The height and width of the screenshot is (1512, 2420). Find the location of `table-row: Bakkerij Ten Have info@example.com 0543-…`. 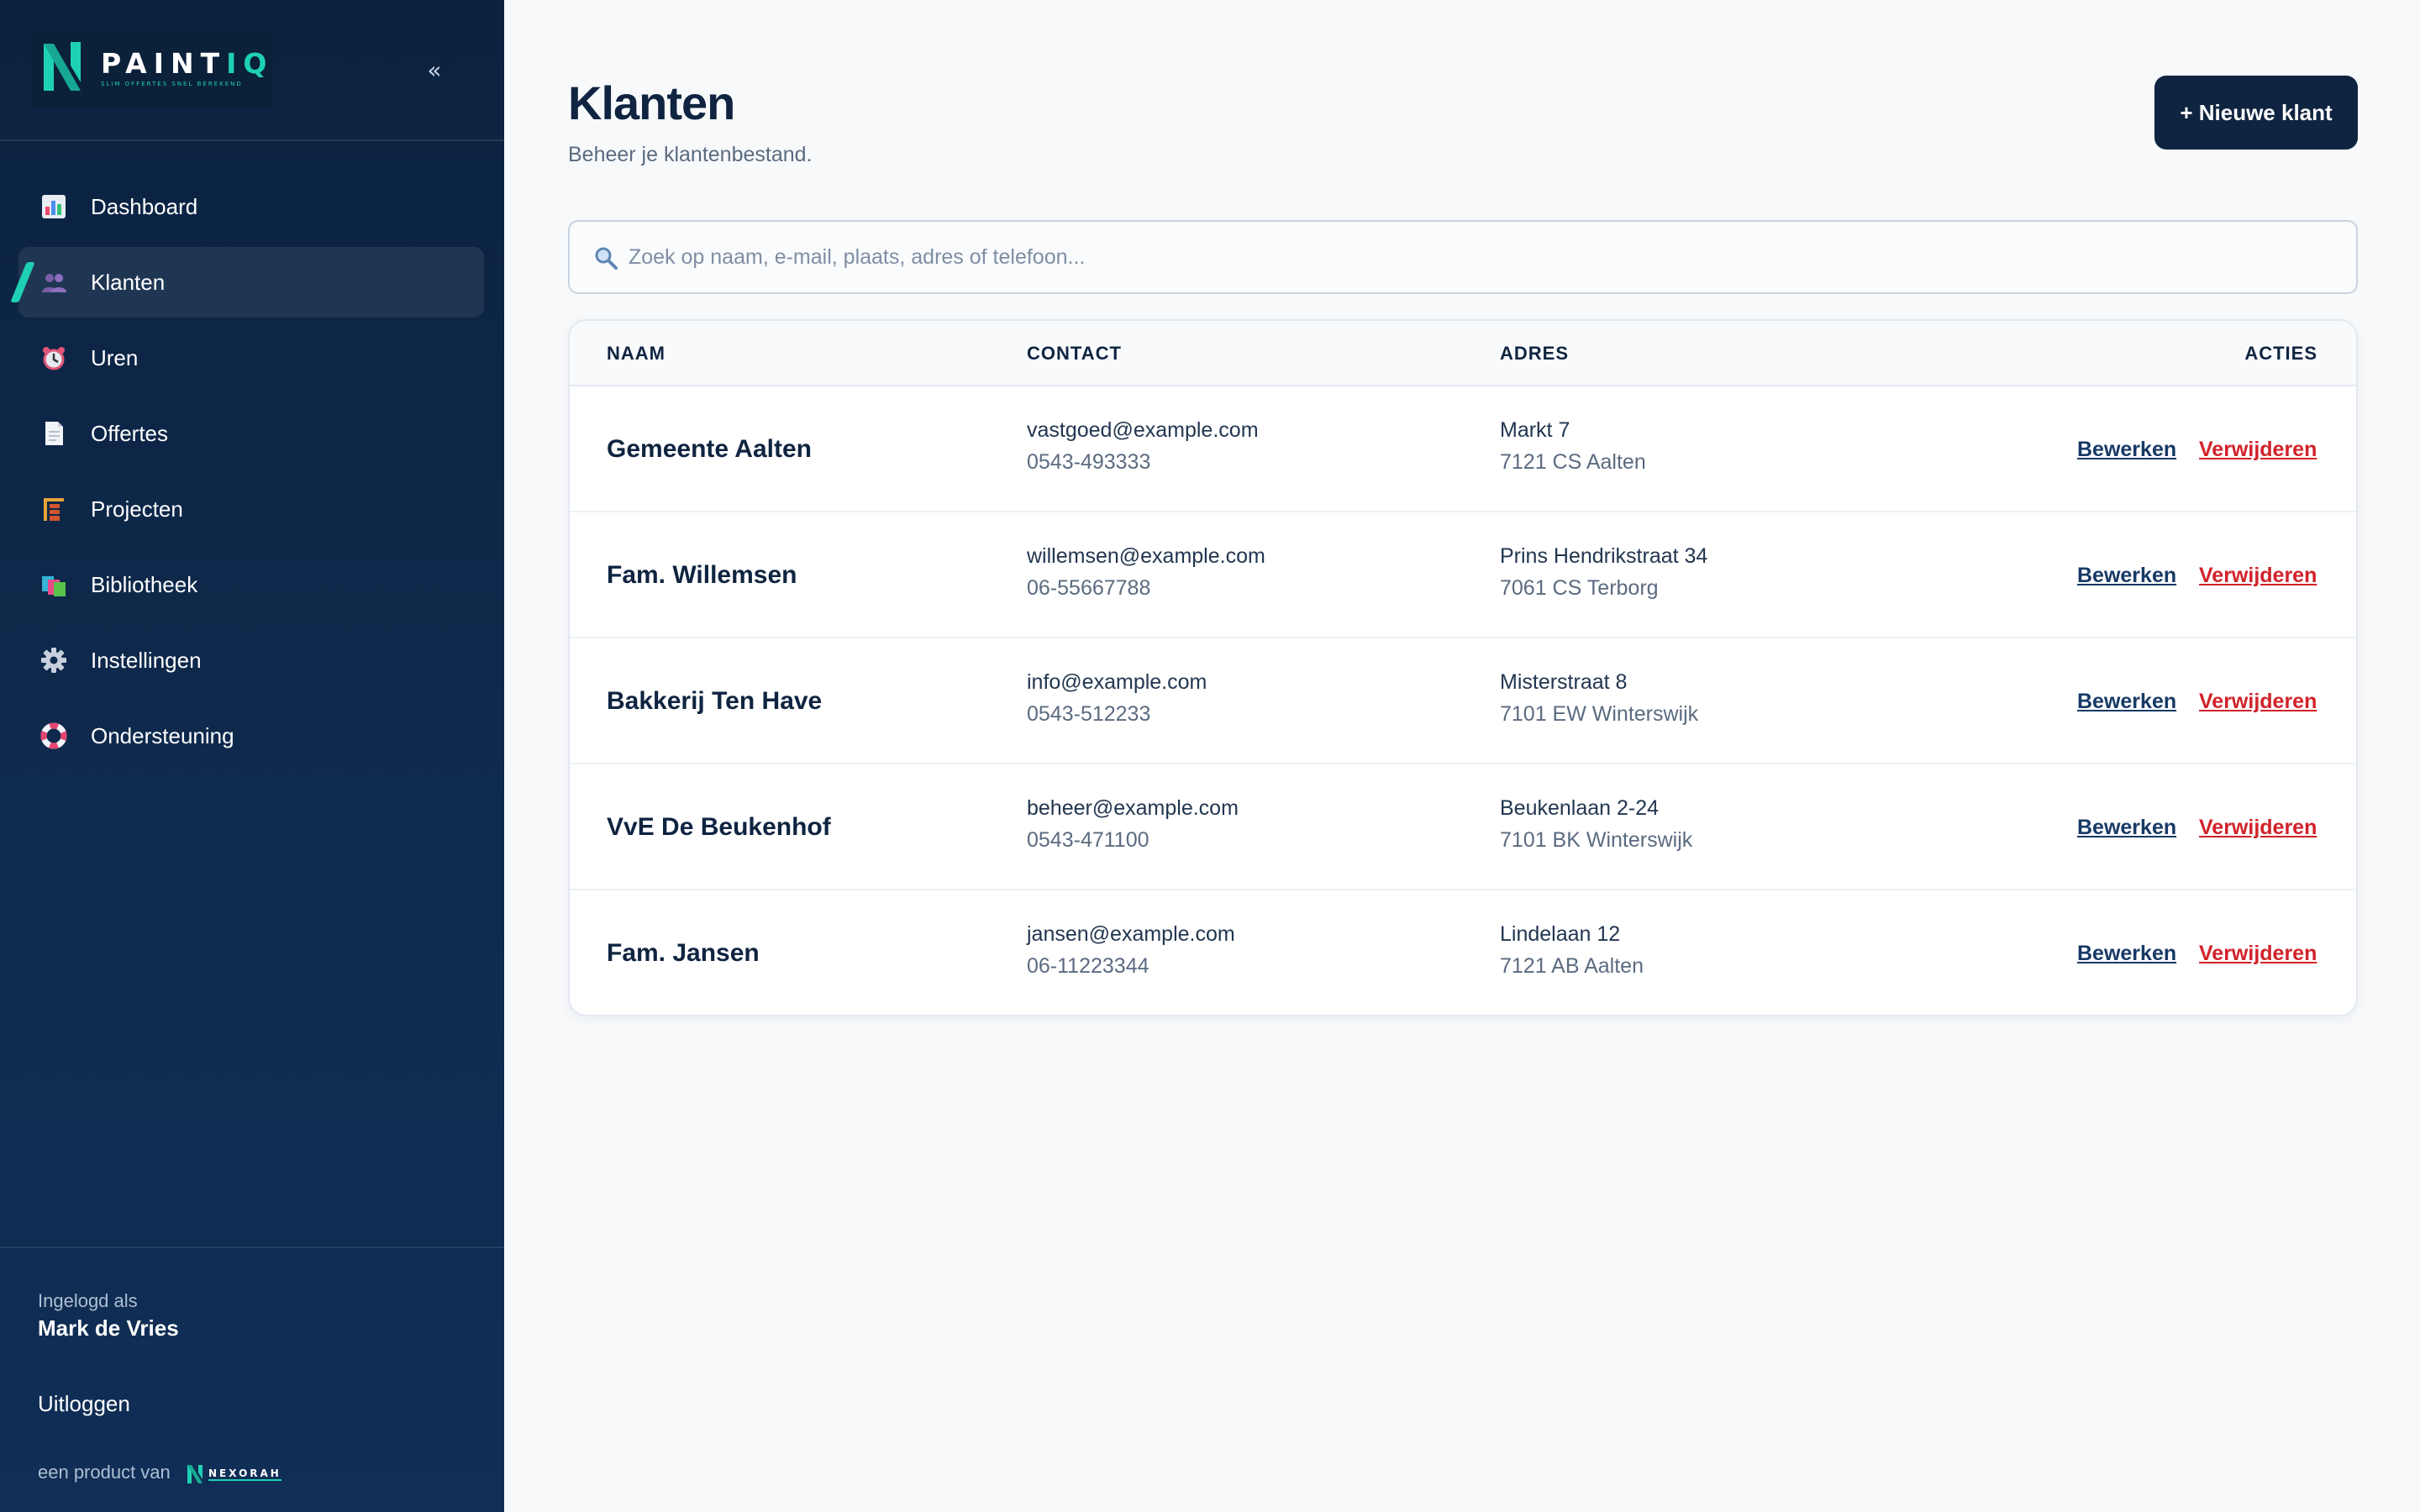

table-row: Bakkerij Ten Have info@example.com 0543-… is located at coordinates (1463, 701).